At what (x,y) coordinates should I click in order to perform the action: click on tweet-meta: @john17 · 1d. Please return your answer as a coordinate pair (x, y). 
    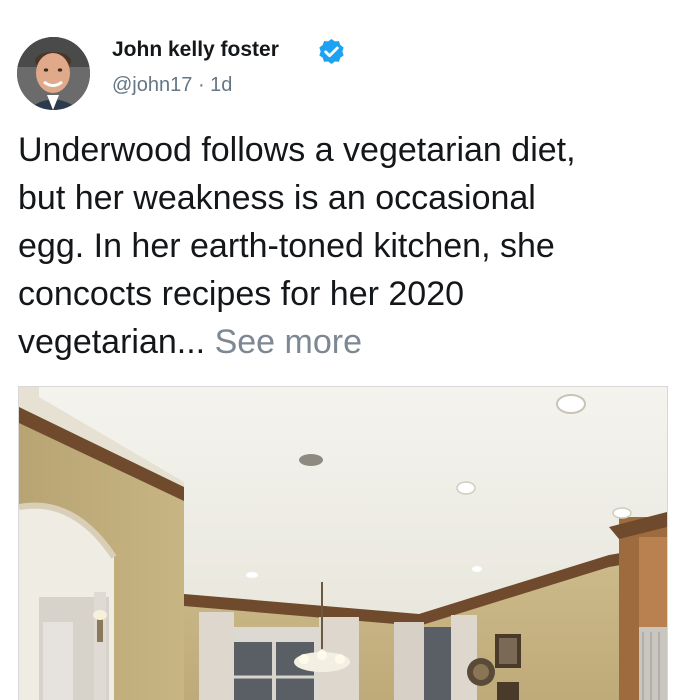
    Looking at the image, I should click on (172, 85).